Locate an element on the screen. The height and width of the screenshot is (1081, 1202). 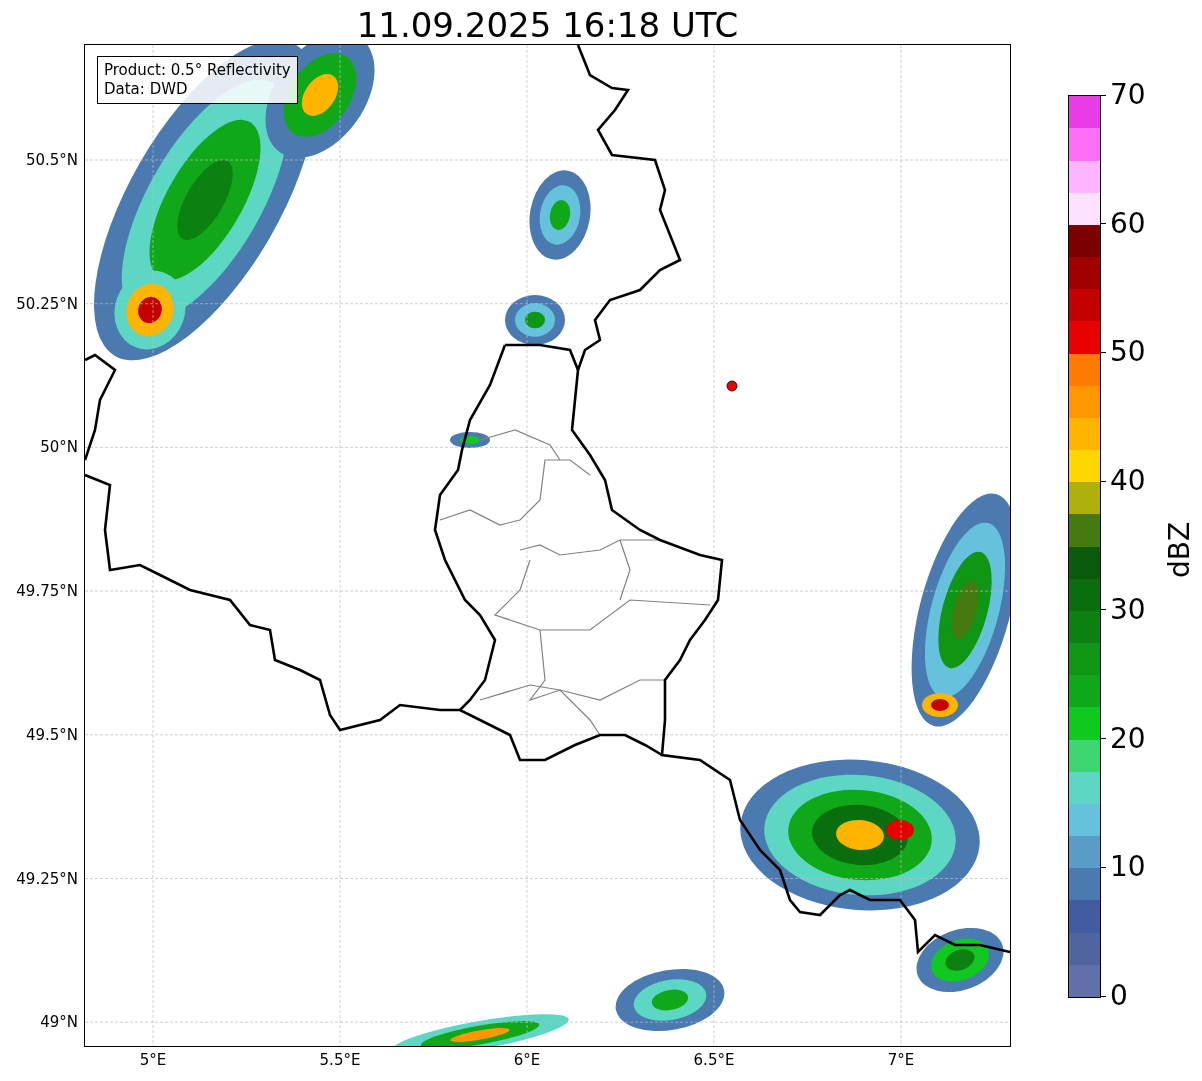
axis-tick-label: 5°E is located at coordinates (153, 1060).